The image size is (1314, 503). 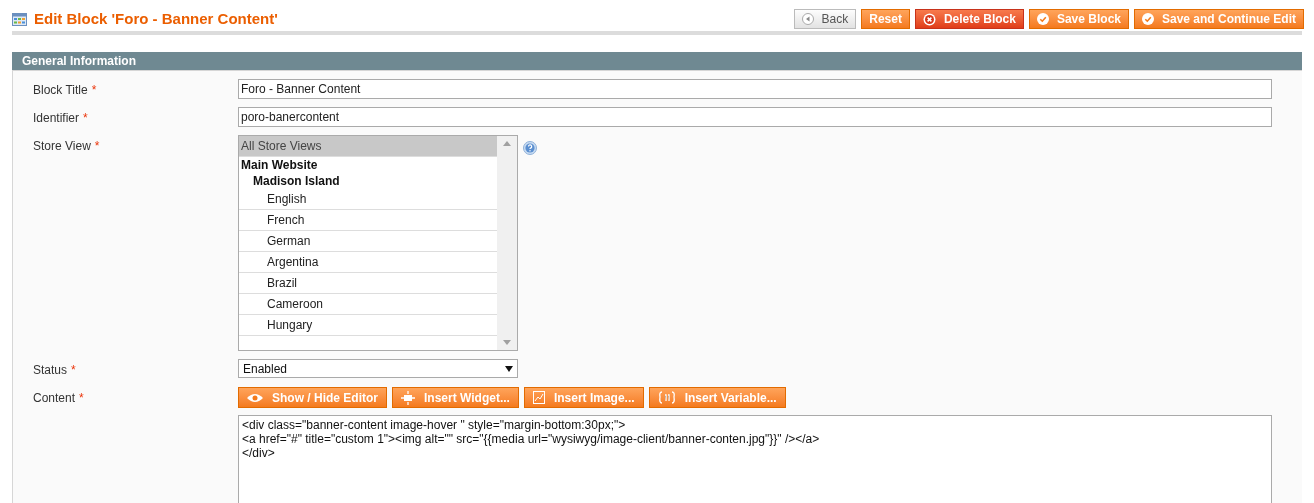 I want to click on section-header: General Information, so click(x=657, y=61).